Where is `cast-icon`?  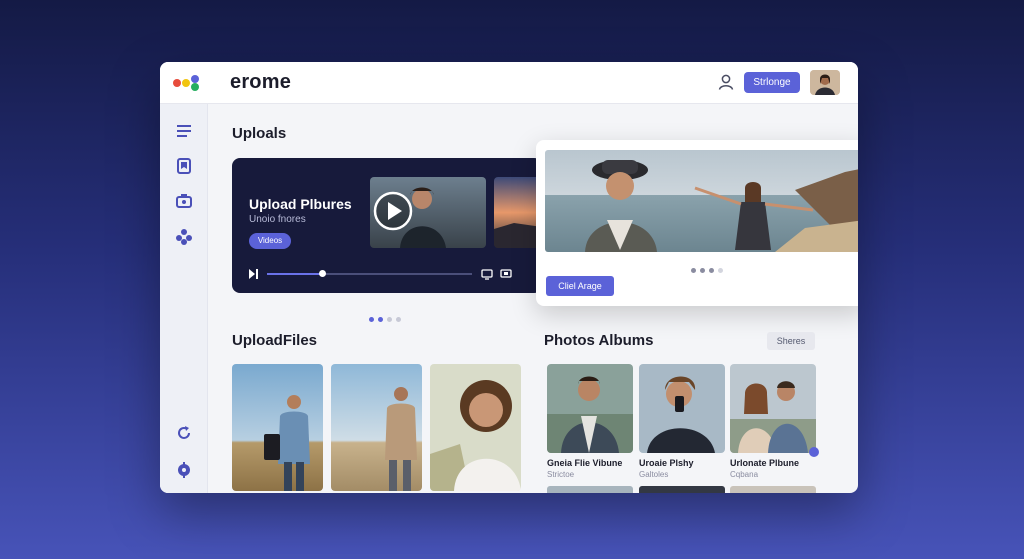
cast-icon is located at coordinates (487, 274).